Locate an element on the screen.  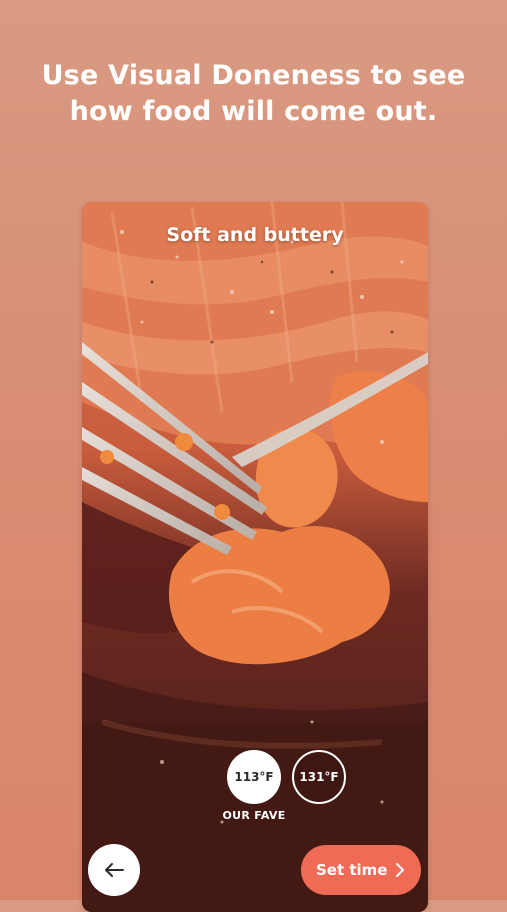
back-button is located at coordinates (114, 870).